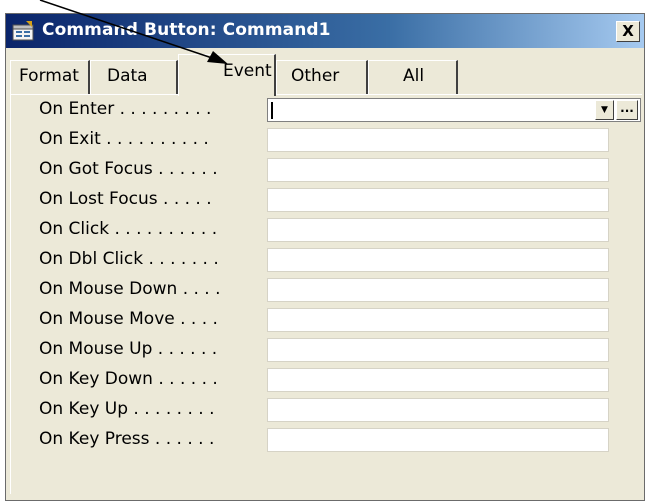 This screenshot has height=504, width=649. I want to click on on-key-press-field, so click(438, 440).